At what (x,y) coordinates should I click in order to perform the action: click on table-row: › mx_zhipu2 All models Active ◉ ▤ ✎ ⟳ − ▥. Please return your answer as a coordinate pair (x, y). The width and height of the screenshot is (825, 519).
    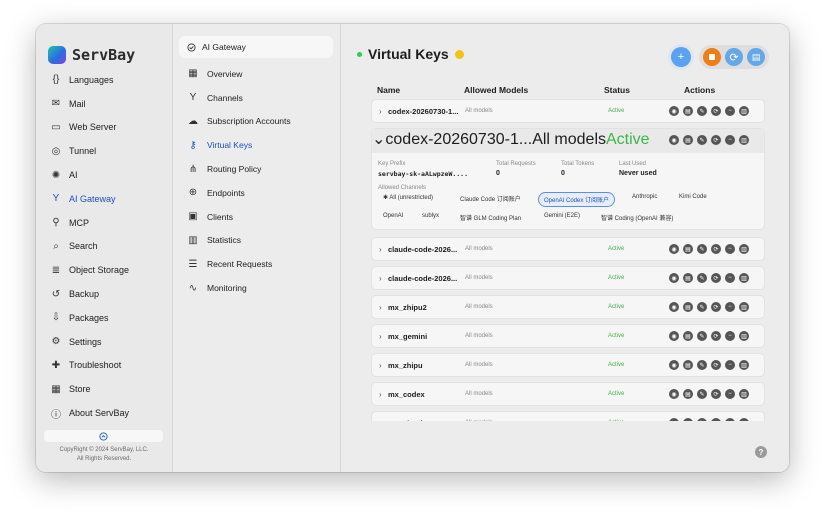
    Looking at the image, I should click on (568, 307).